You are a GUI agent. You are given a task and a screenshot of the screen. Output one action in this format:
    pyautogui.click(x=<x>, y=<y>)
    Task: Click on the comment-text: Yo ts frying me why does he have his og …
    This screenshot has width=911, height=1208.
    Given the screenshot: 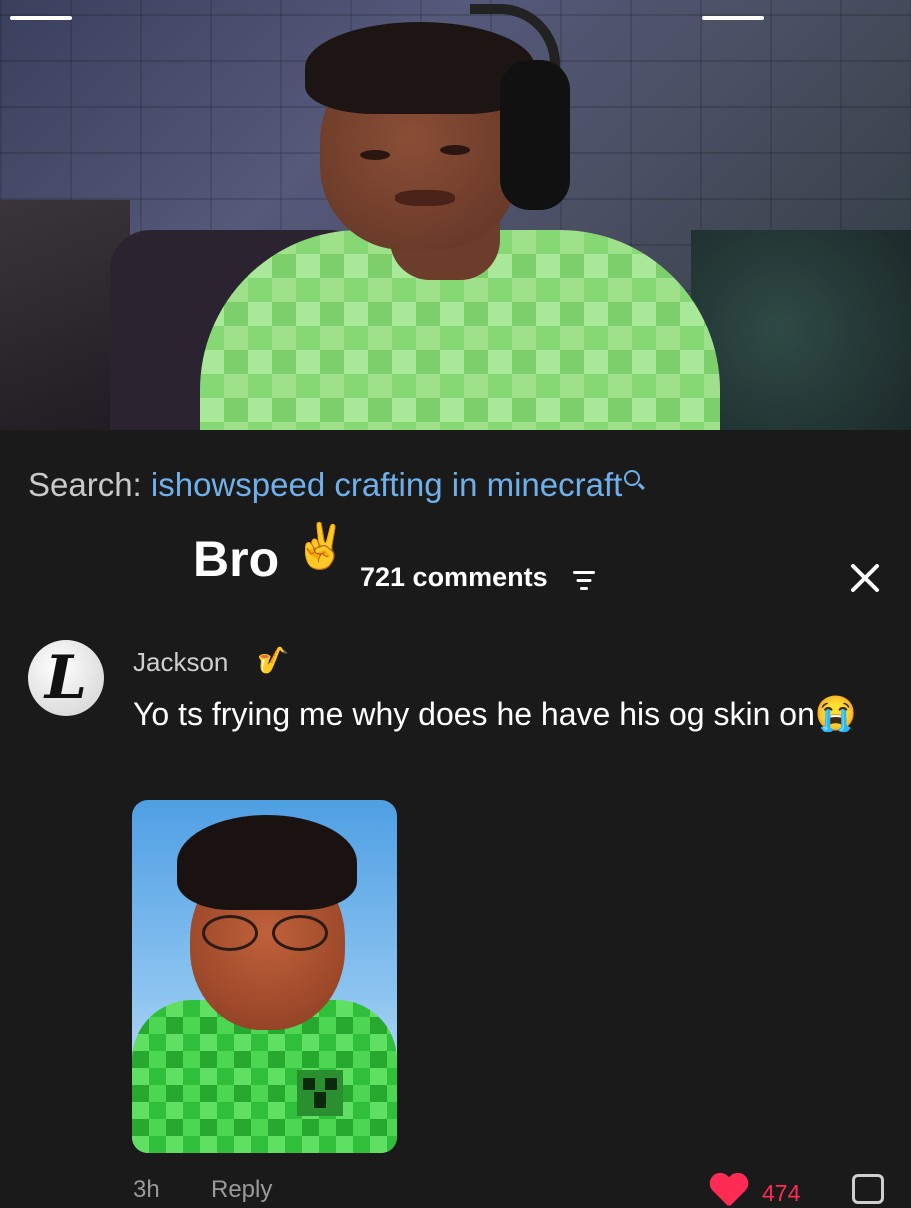 What is the action you would take?
    pyautogui.click(x=513, y=714)
    